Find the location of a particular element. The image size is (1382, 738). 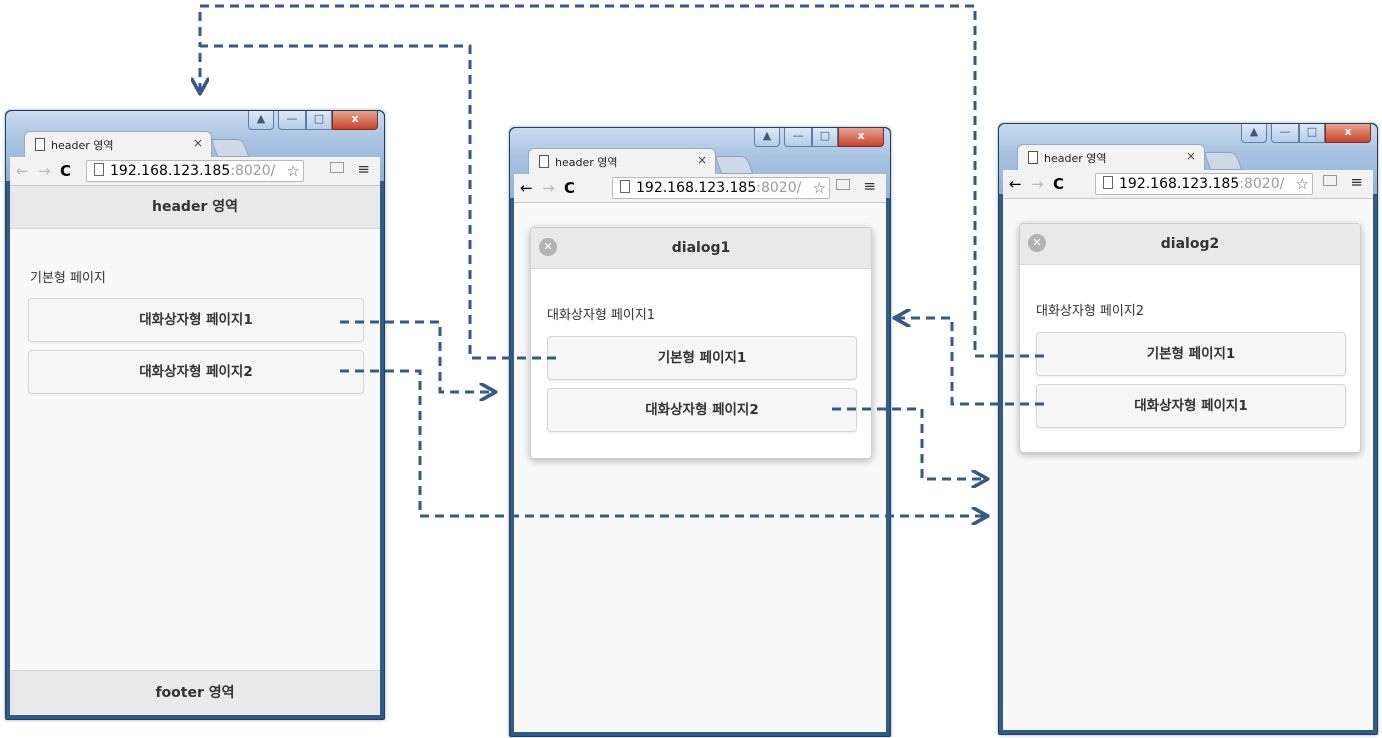

arrow-dialog2-to-dialog1 is located at coordinates (970, 362).